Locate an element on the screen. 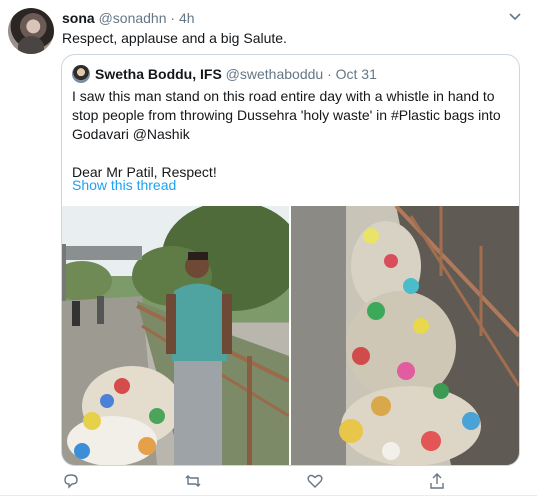 The height and width of the screenshot is (496, 537). author-handle: @sonadhn is located at coordinates (133, 18).